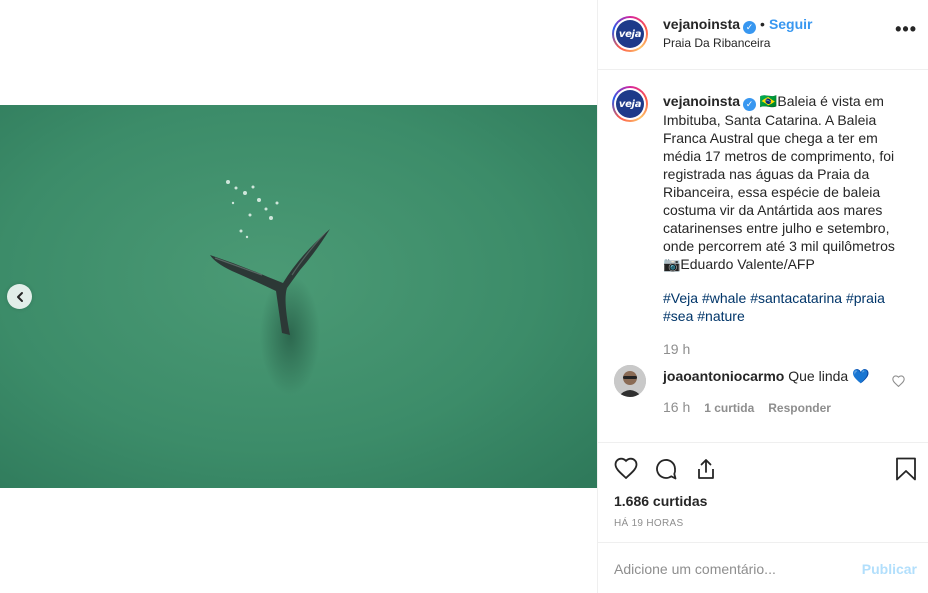 This screenshot has width=928, height=593. Describe the element at coordinates (676, 407) in the screenshot. I see `comment-time: 16 h` at that location.